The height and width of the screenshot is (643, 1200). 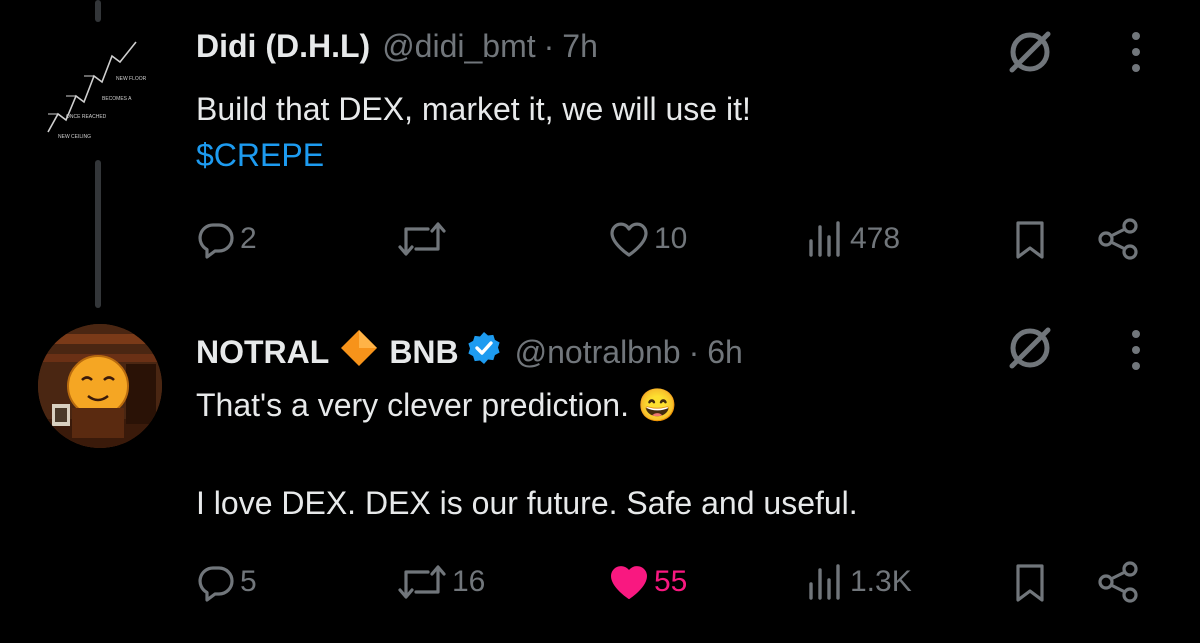 What do you see at coordinates (117, 99) in the screenshot?
I see `avatar-label-2: BECOMES A` at bounding box center [117, 99].